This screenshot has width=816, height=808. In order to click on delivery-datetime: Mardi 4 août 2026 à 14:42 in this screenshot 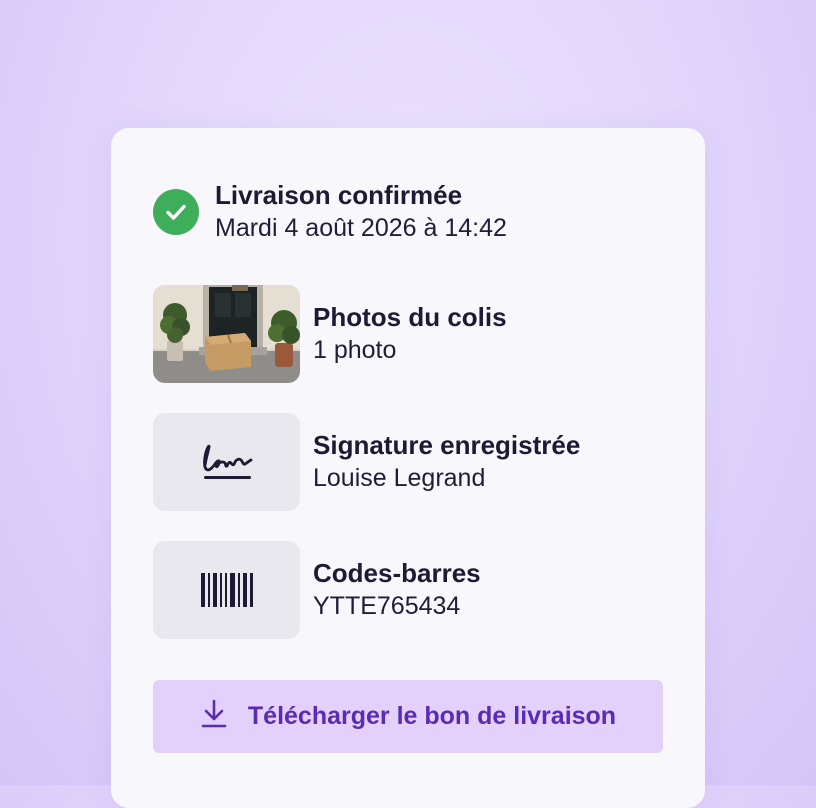, I will do `click(361, 228)`.